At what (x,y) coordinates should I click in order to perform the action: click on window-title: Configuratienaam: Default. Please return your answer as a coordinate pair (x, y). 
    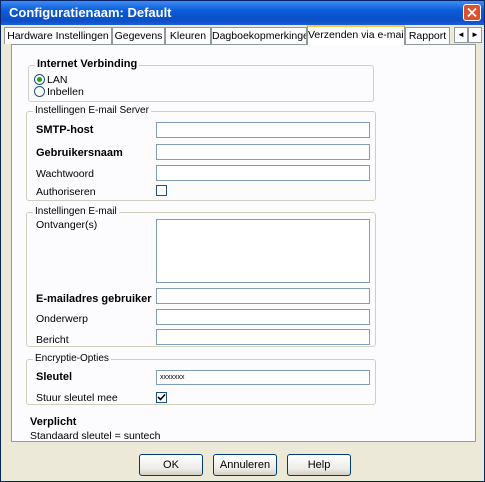
    Looking at the image, I should click on (90, 12).